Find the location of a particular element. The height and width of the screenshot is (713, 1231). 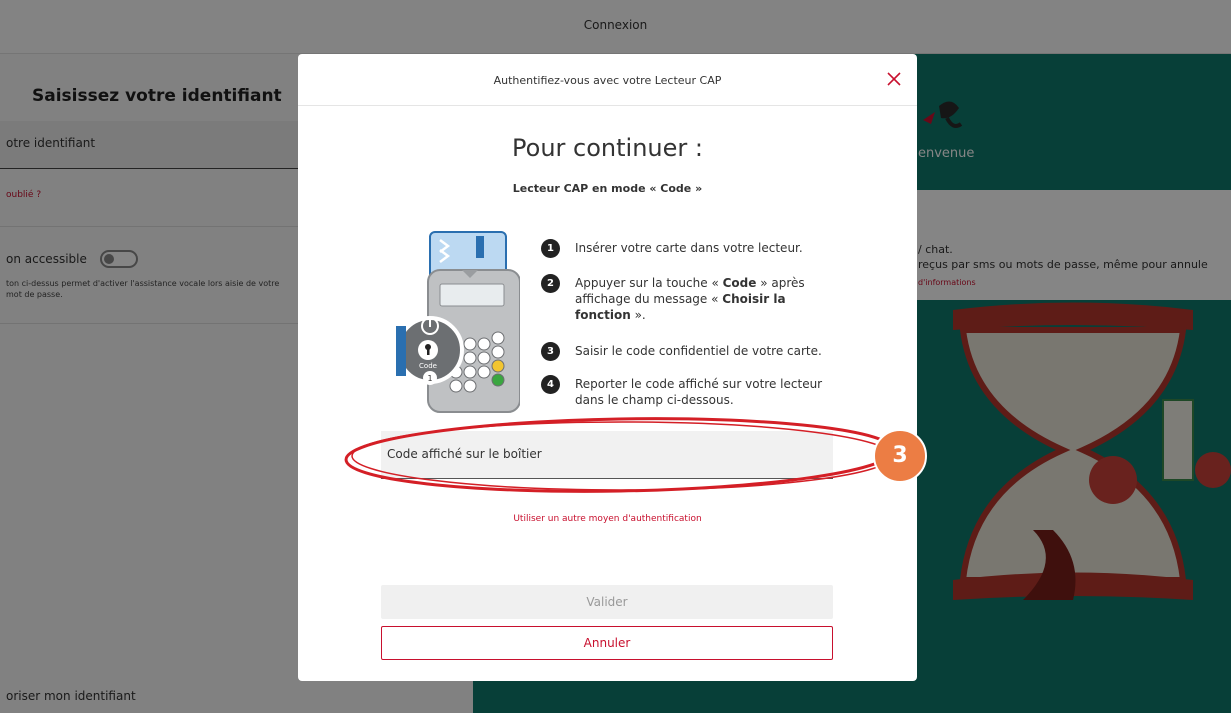

reader-mode-subtitle: Lecteur CAP en mode « Code » is located at coordinates (607, 188).